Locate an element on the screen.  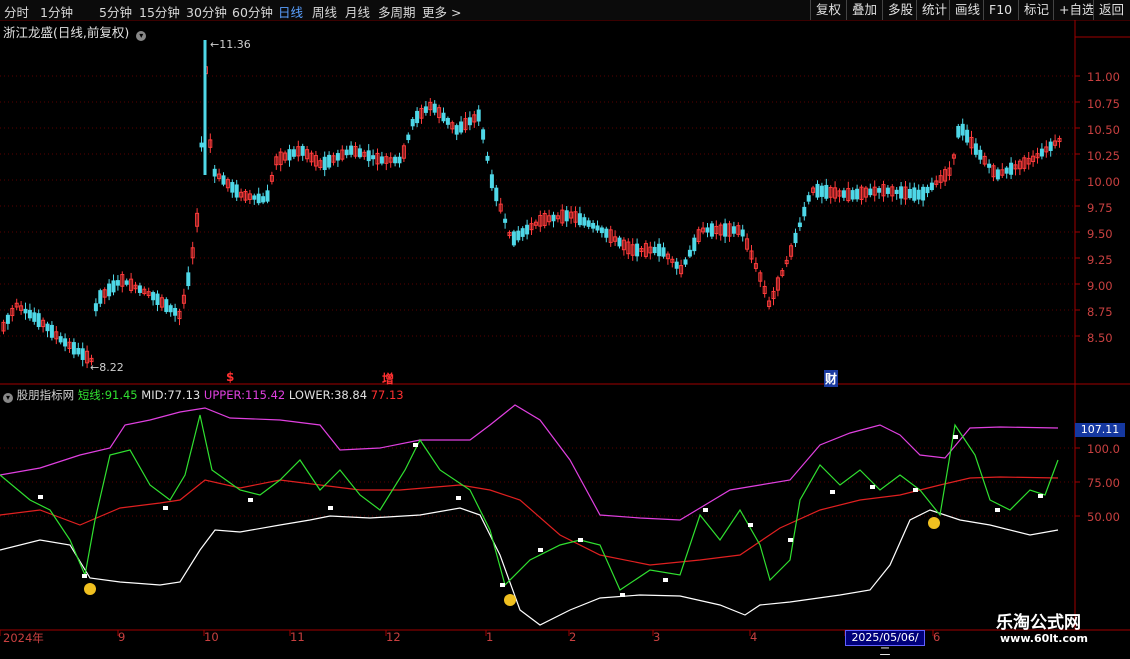
watermark-title: 乐淘公式网 is located at coordinates (1038, 623).